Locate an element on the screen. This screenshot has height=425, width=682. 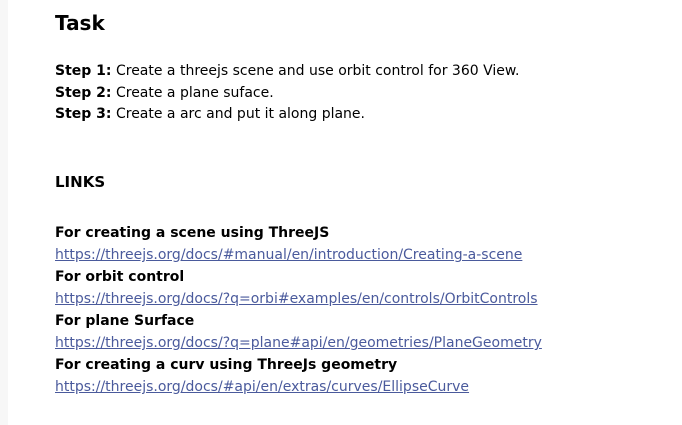
step-item: Step 2: Create a plane suface. is located at coordinates (287, 94).